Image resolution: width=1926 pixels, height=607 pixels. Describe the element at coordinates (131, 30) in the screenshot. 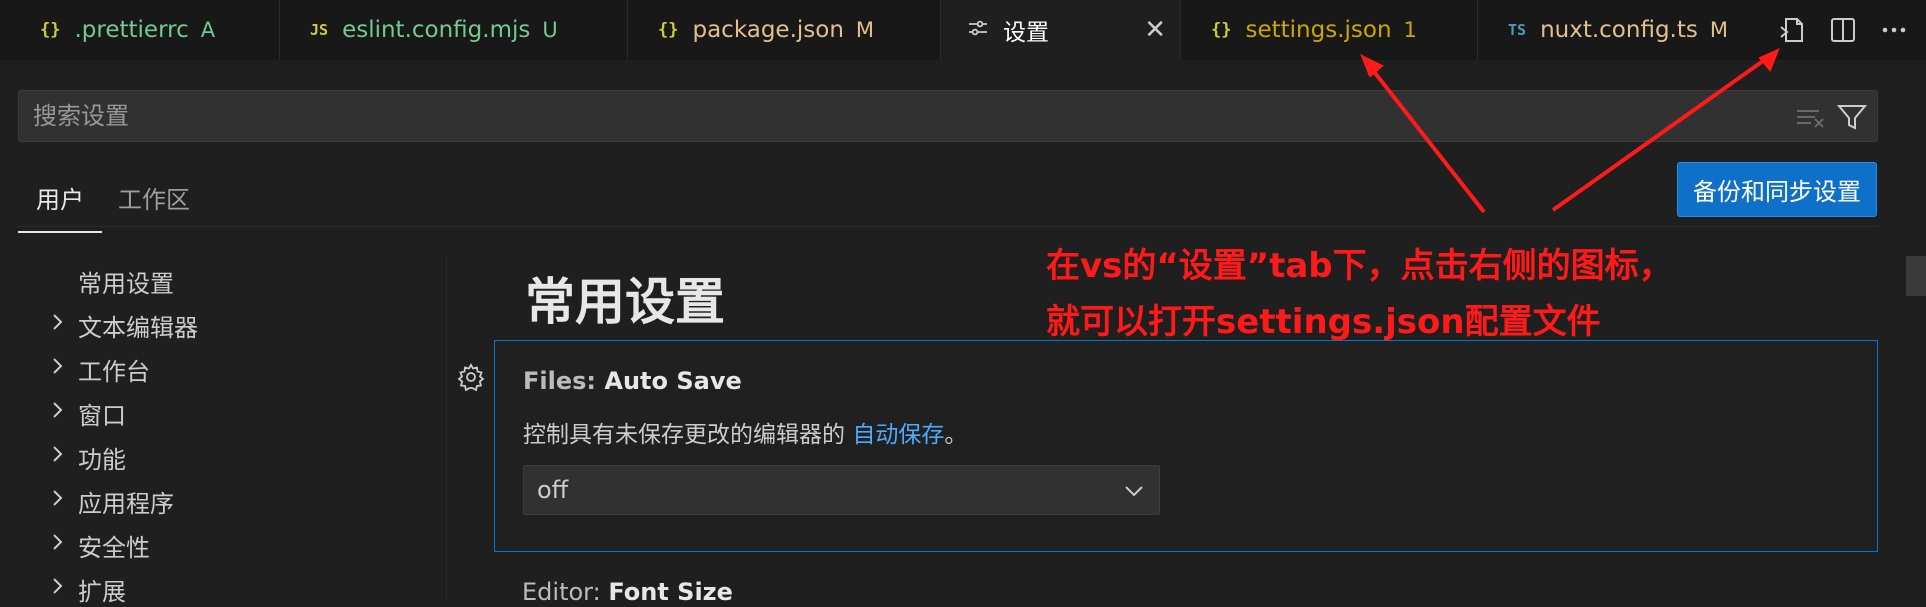

I see `tab-label: .prettierrc` at that location.